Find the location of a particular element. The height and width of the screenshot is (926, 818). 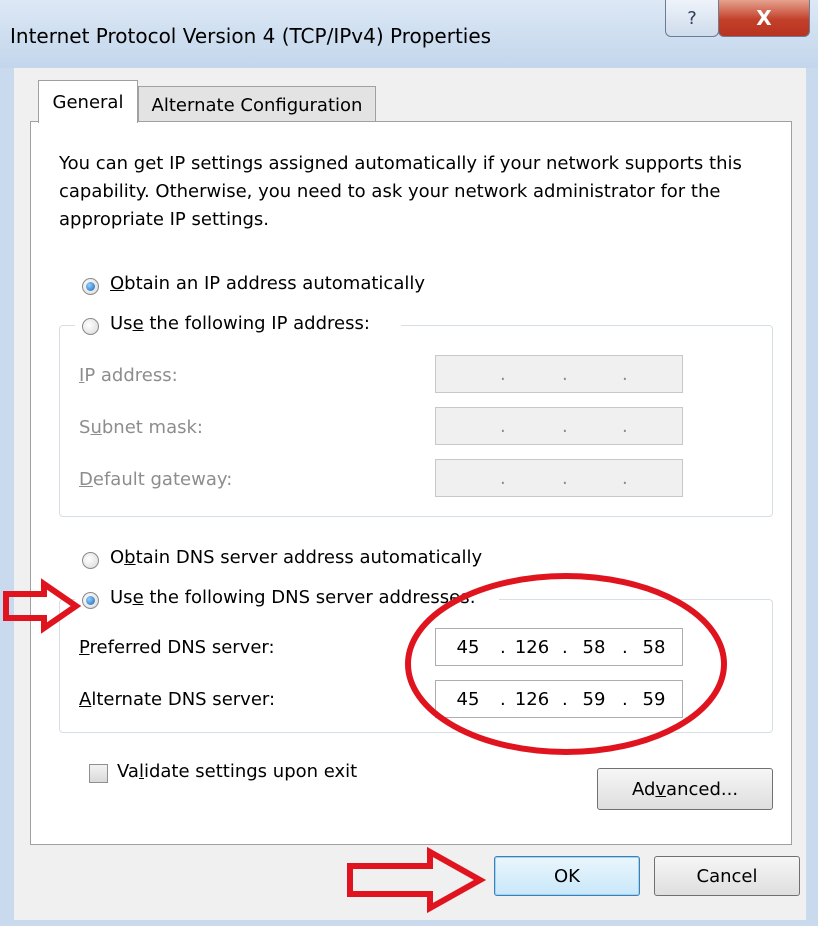

ok-button-label: OK is located at coordinates (567, 876).